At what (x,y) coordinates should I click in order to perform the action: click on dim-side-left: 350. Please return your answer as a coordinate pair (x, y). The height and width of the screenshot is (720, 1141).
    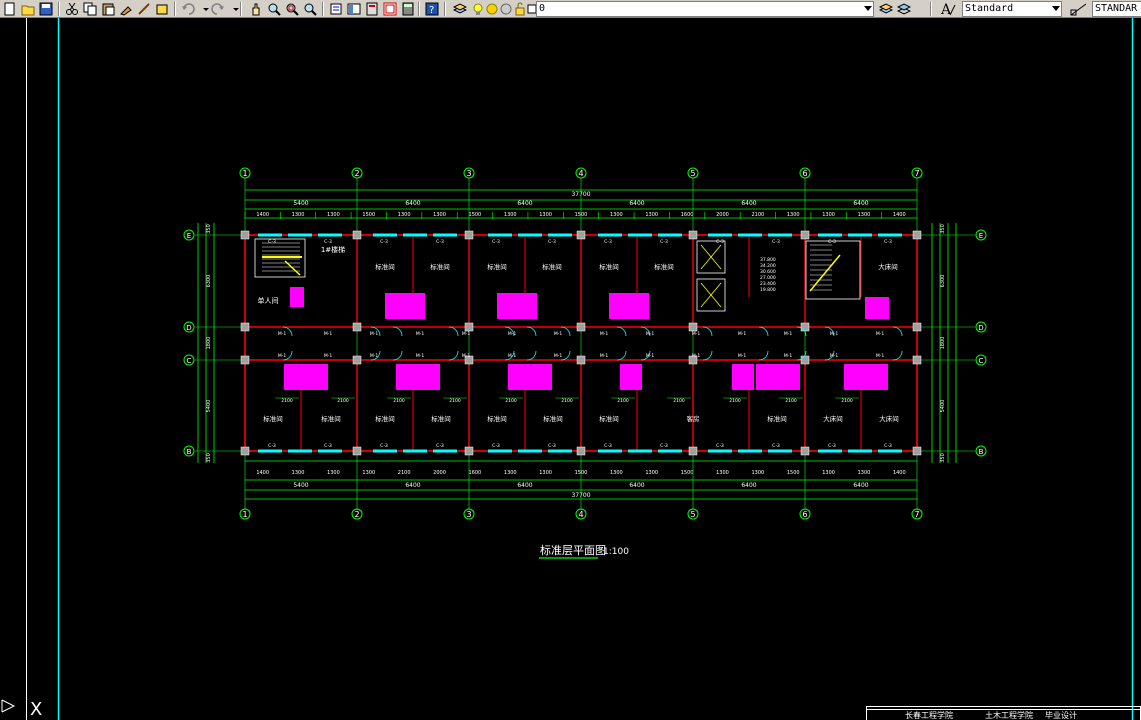
    Looking at the image, I should click on (209, 229).